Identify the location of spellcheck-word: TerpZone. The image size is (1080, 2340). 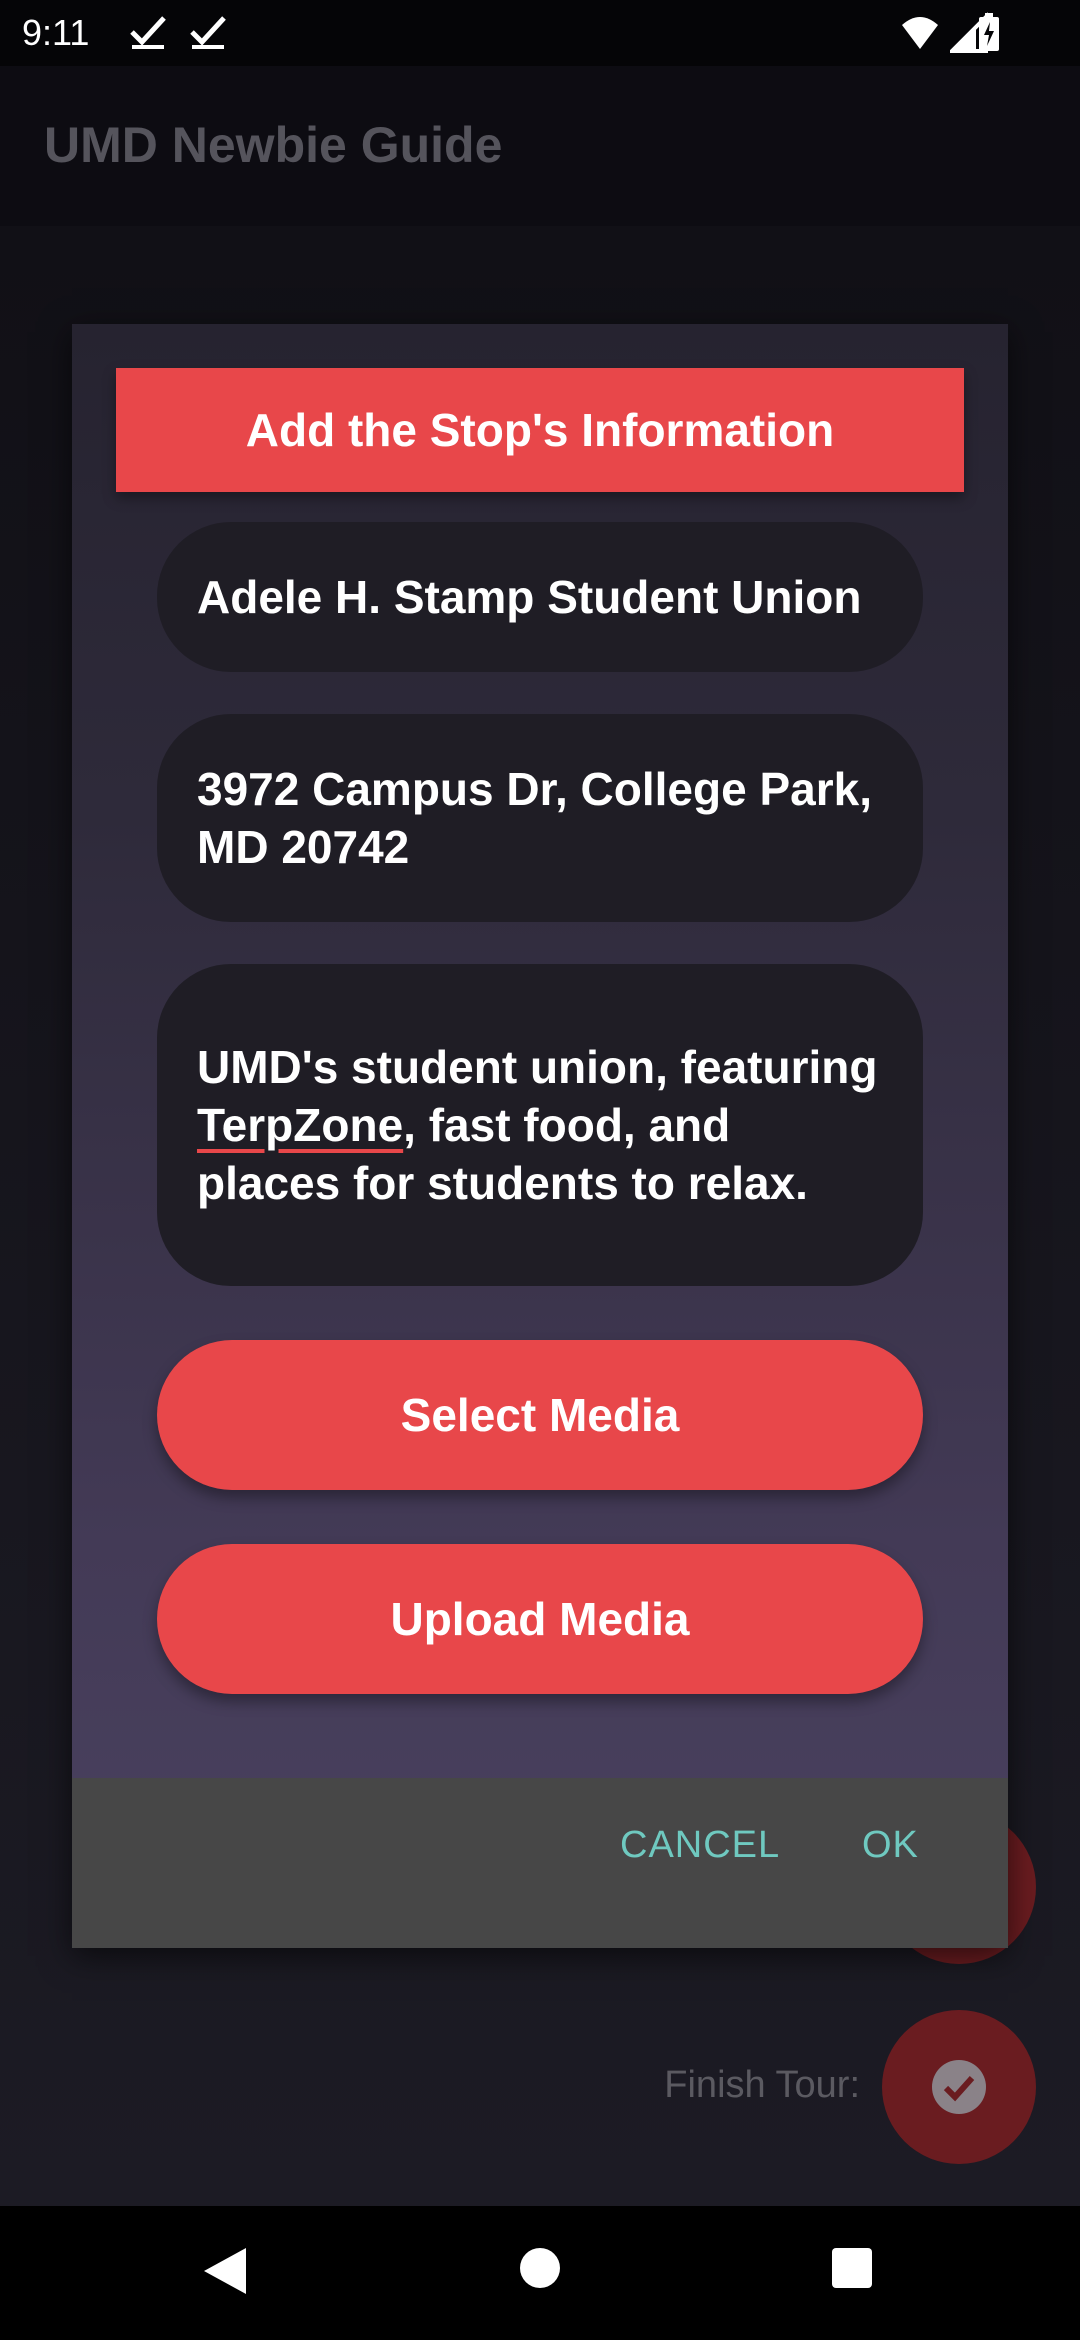
(300, 1125).